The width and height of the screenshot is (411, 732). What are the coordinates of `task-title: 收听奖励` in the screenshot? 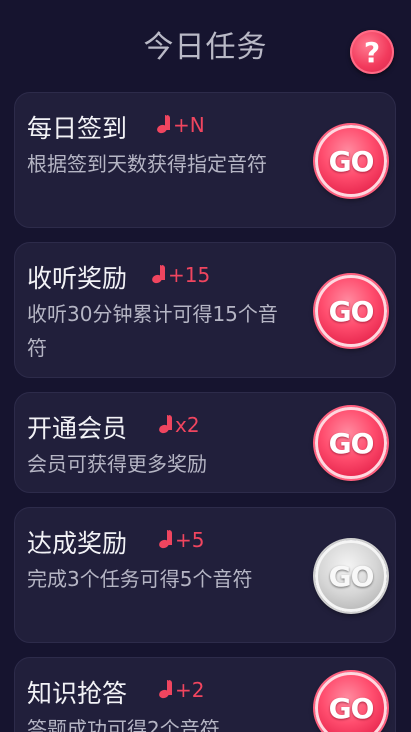 It's located at (77, 278).